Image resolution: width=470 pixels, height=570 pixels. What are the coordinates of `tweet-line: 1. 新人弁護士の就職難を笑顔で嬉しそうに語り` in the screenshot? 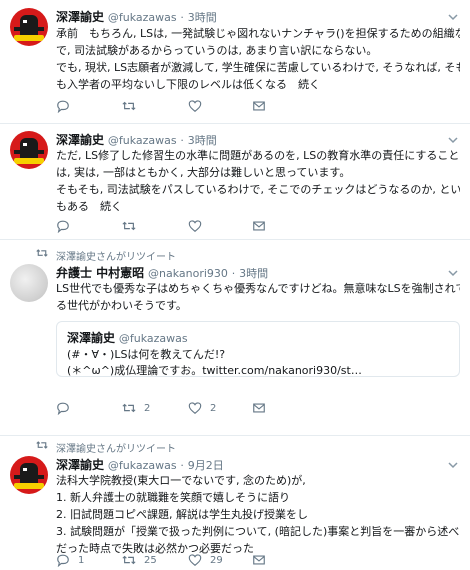 It's located at (173, 497).